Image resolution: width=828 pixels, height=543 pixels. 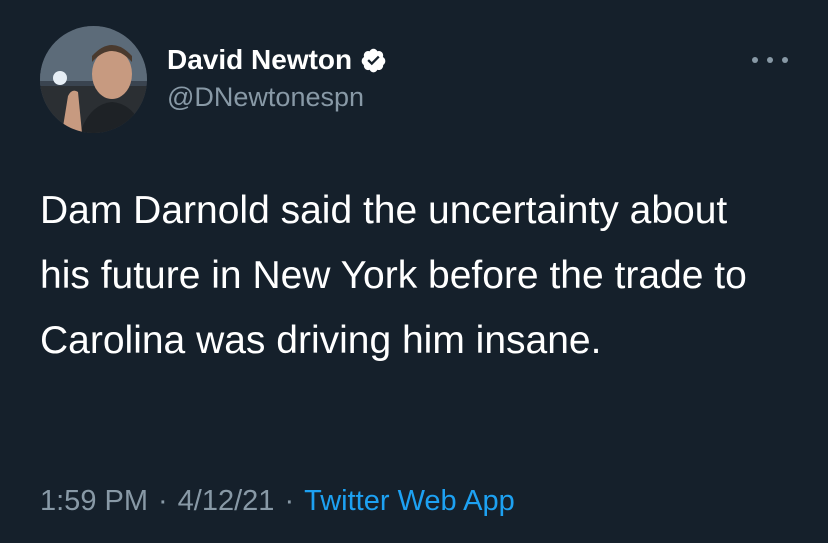 I want to click on avatar-photo, so click(x=93, y=79).